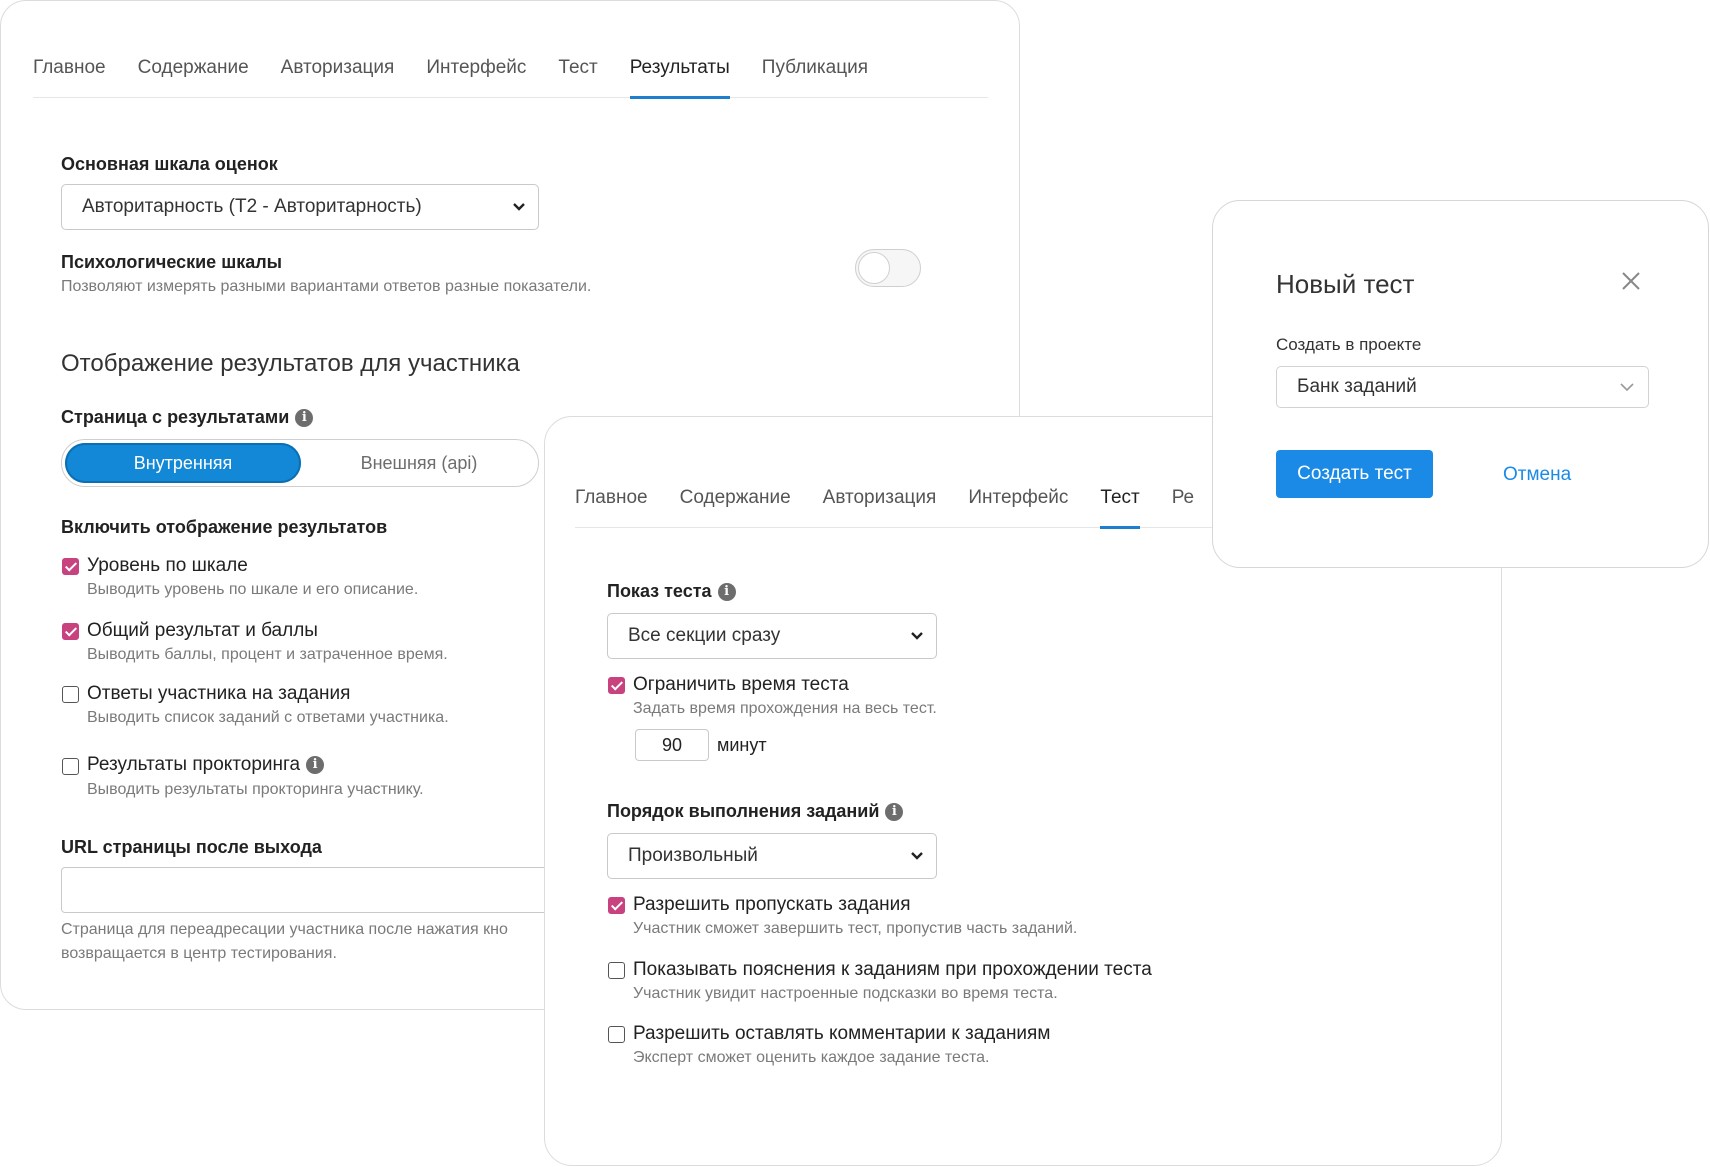  What do you see at coordinates (659, 591) in the screenshot?
I see `show-test-label-text: Показ теста` at bounding box center [659, 591].